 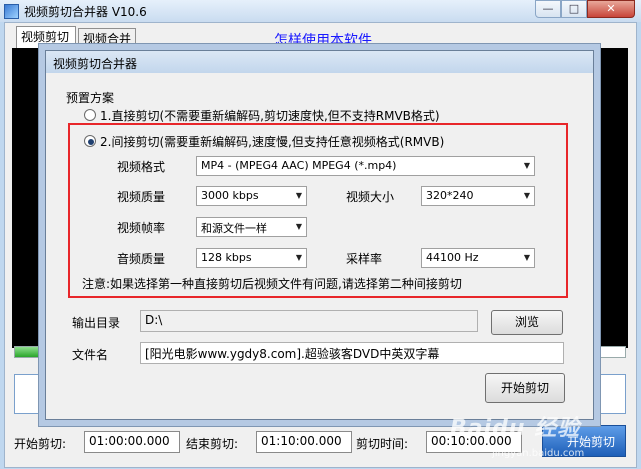 I want to click on frame-rate-label: 视频帧率, so click(x=141, y=228).